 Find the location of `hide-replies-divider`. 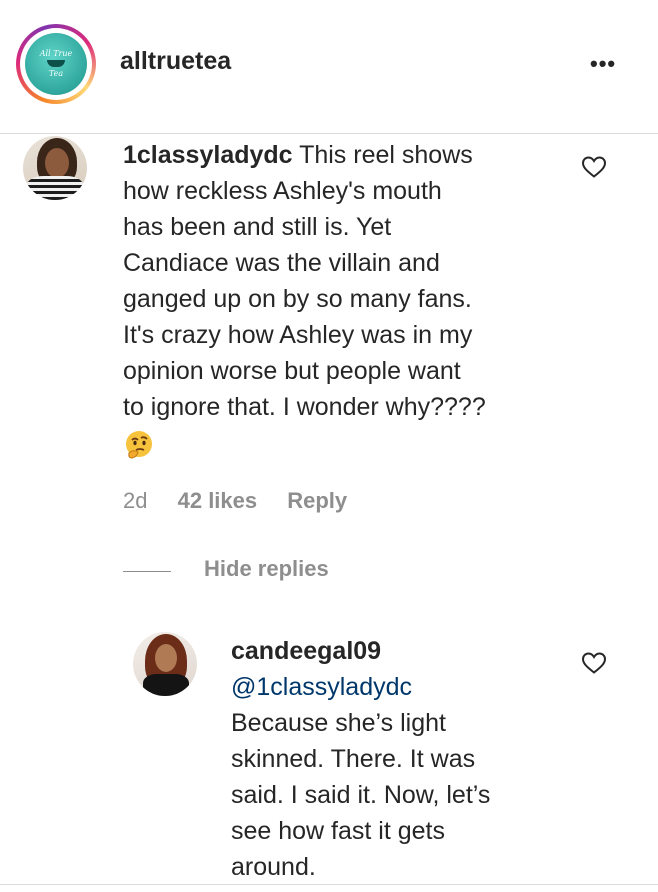

hide-replies-divider is located at coordinates (147, 571).